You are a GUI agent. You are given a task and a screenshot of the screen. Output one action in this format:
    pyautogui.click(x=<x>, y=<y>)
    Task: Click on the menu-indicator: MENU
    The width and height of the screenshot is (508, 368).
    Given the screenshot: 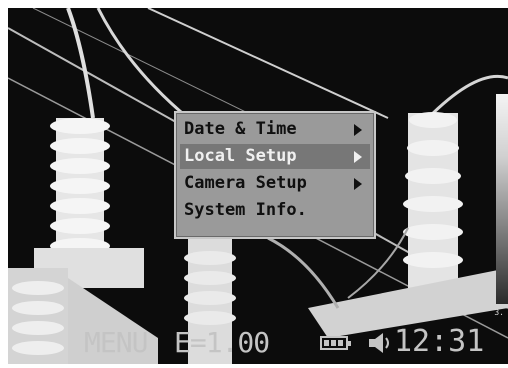 What is the action you would take?
    pyautogui.click(x=116, y=342)
    